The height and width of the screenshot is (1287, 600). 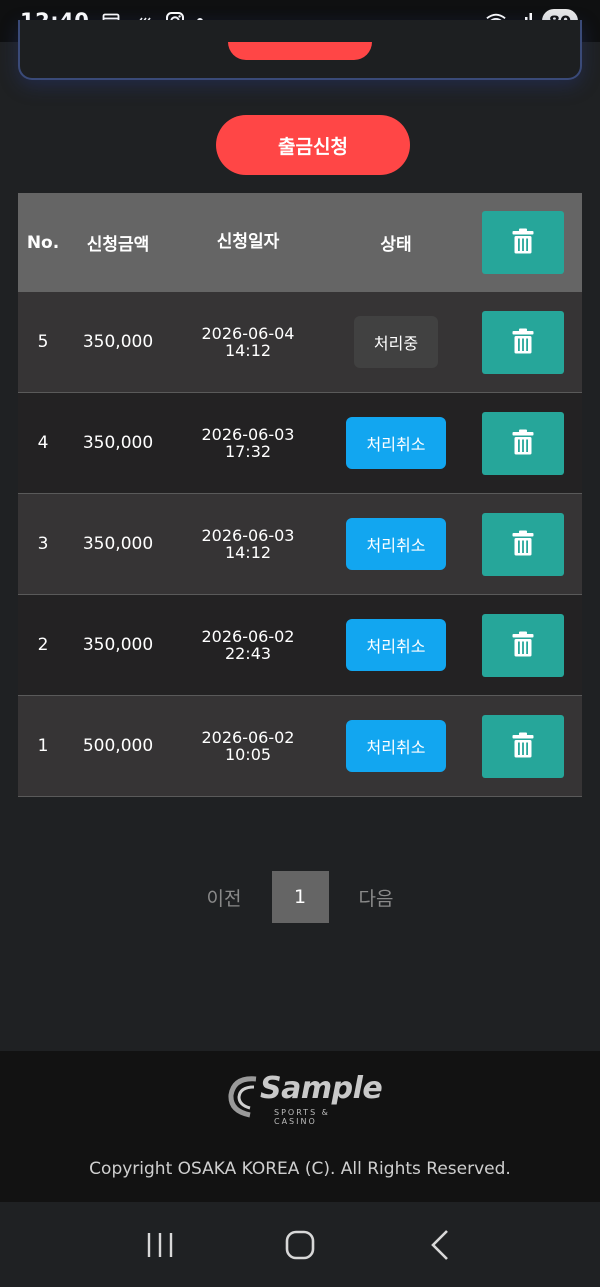 What do you see at coordinates (43, 443) in the screenshot?
I see `cell-no: 4` at bounding box center [43, 443].